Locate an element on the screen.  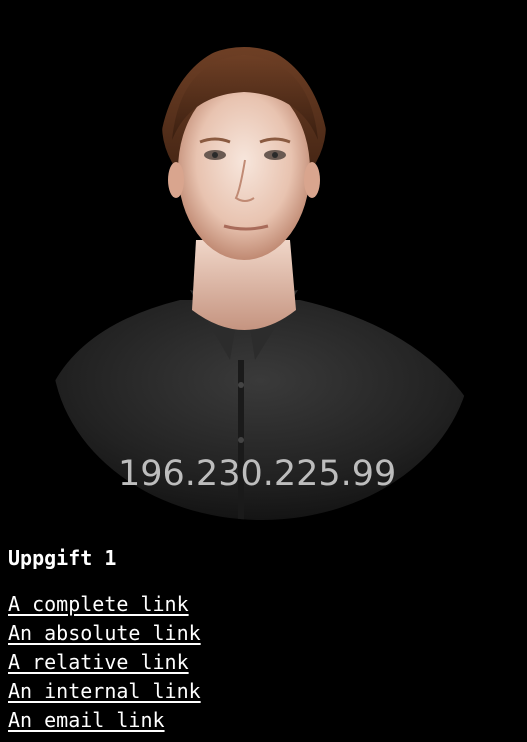
section-title: Uppgift 1 is located at coordinates (62, 558).